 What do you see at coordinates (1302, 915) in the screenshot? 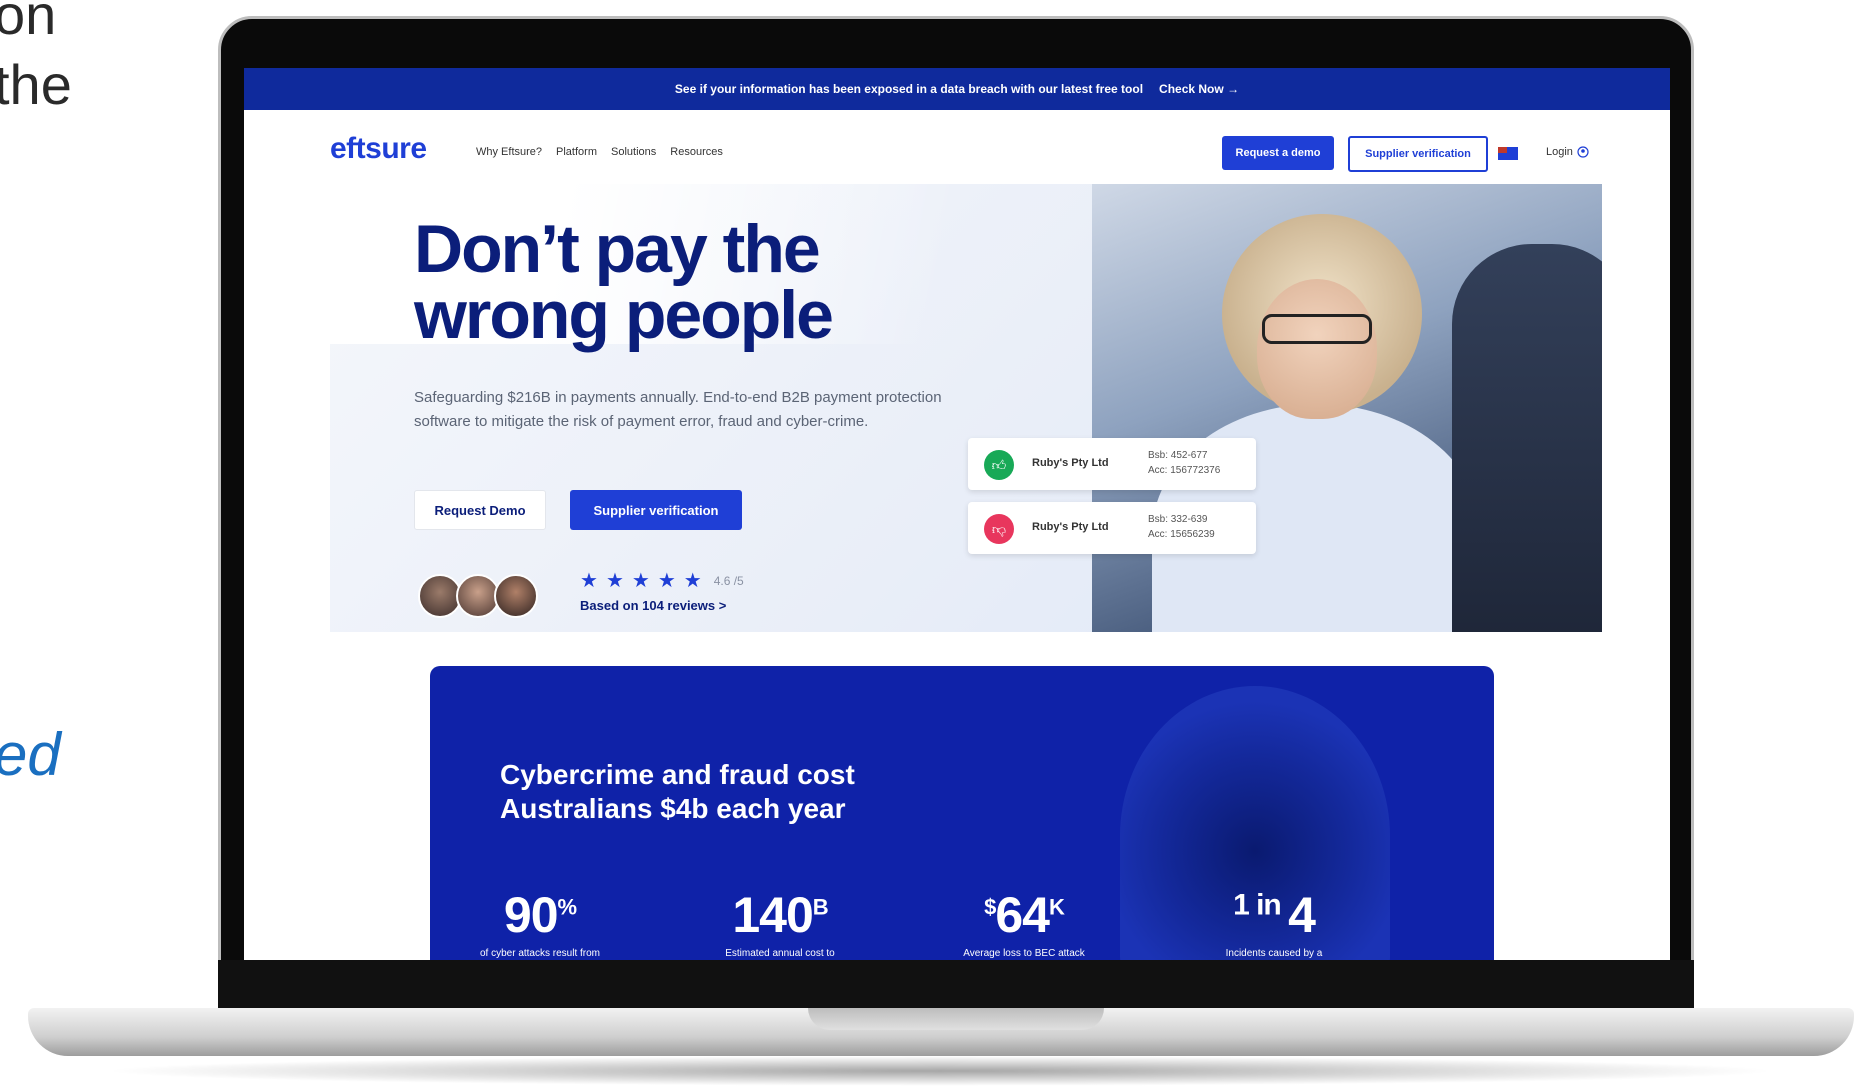
I see `stat-value: 4` at bounding box center [1302, 915].